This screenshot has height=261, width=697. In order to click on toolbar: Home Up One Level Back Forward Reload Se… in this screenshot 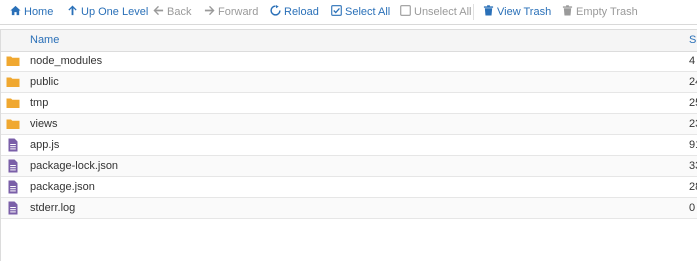, I will do `click(348, 12)`.